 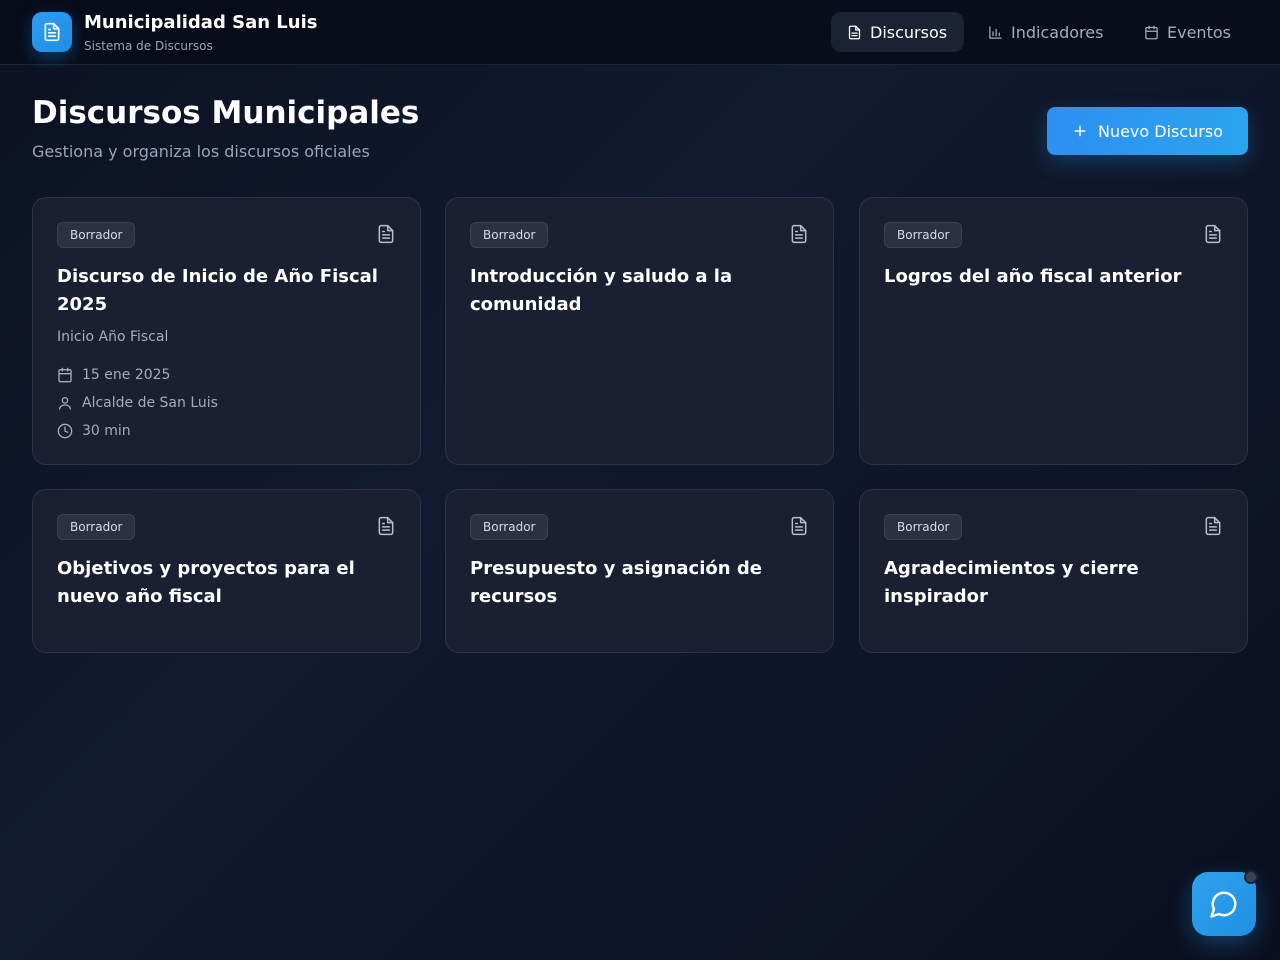 What do you see at coordinates (226, 113) in the screenshot?
I see `page-title: Discursos Municipales` at bounding box center [226, 113].